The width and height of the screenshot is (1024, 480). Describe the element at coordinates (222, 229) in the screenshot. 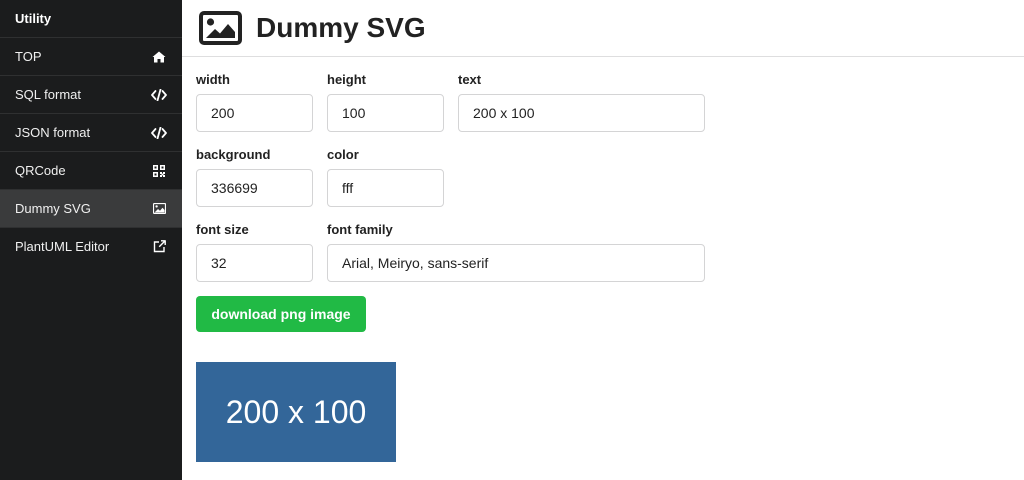

I see `font-size-label: font size` at that location.